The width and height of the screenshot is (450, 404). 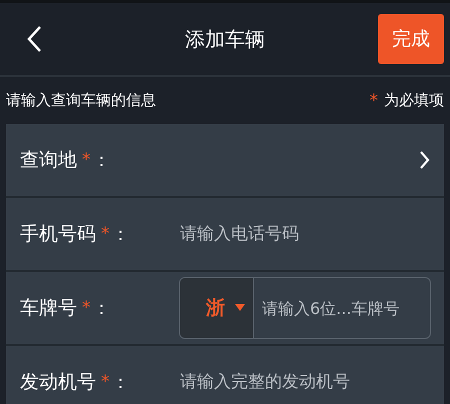 I want to click on section-hint: 请输入查询车辆的信息, so click(x=81, y=100).